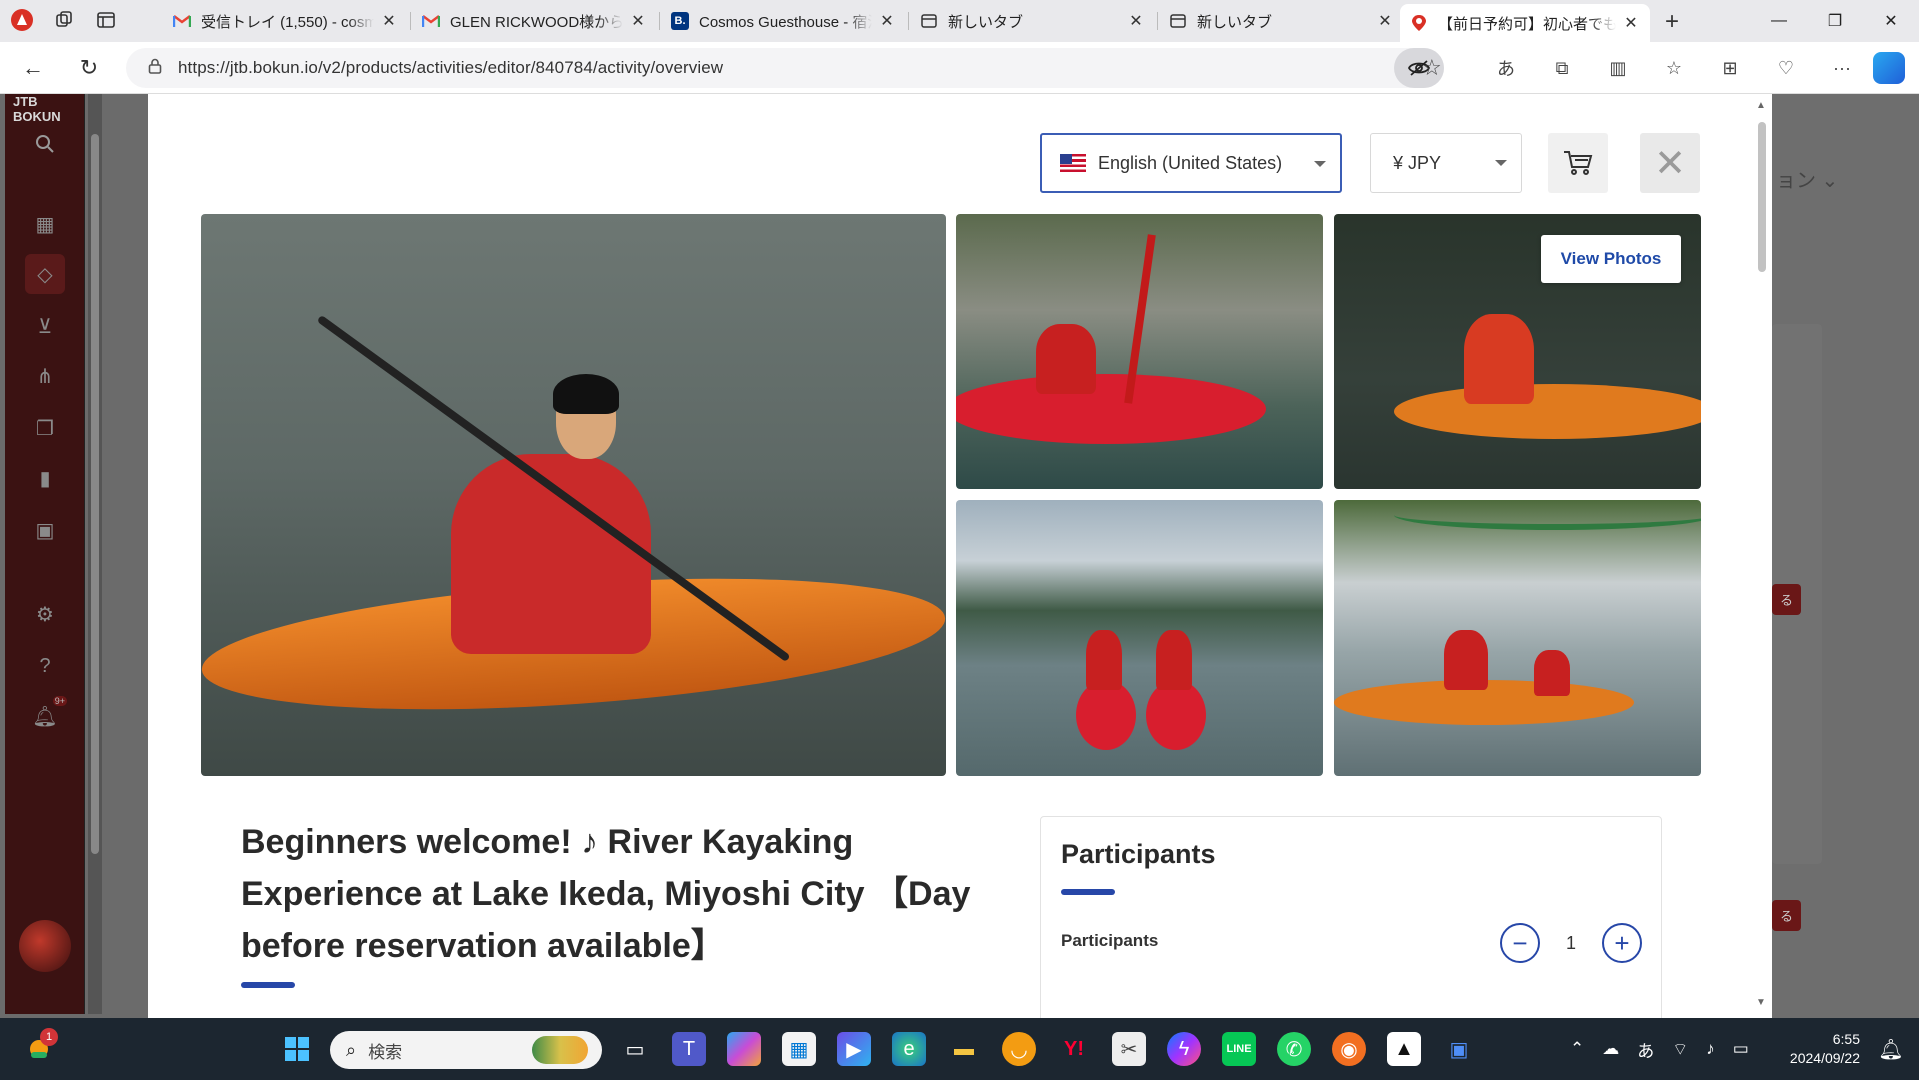 The height and width of the screenshot is (1080, 1919). I want to click on minimize-button: —, so click(1779, 21).